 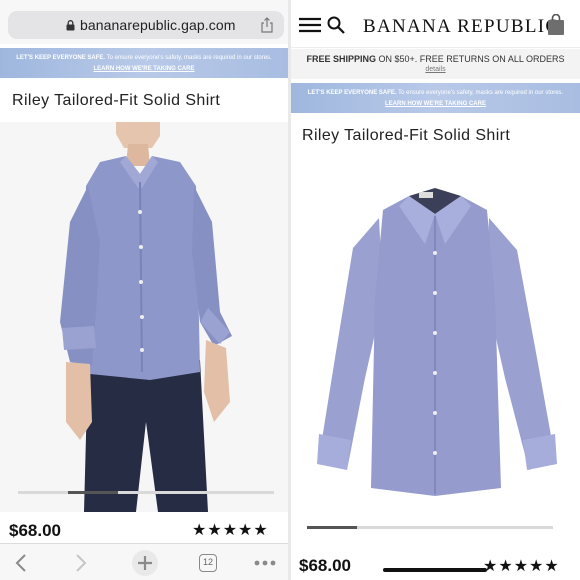 I want to click on url-text: bananarepublic.gap.com, so click(x=158, y=25).